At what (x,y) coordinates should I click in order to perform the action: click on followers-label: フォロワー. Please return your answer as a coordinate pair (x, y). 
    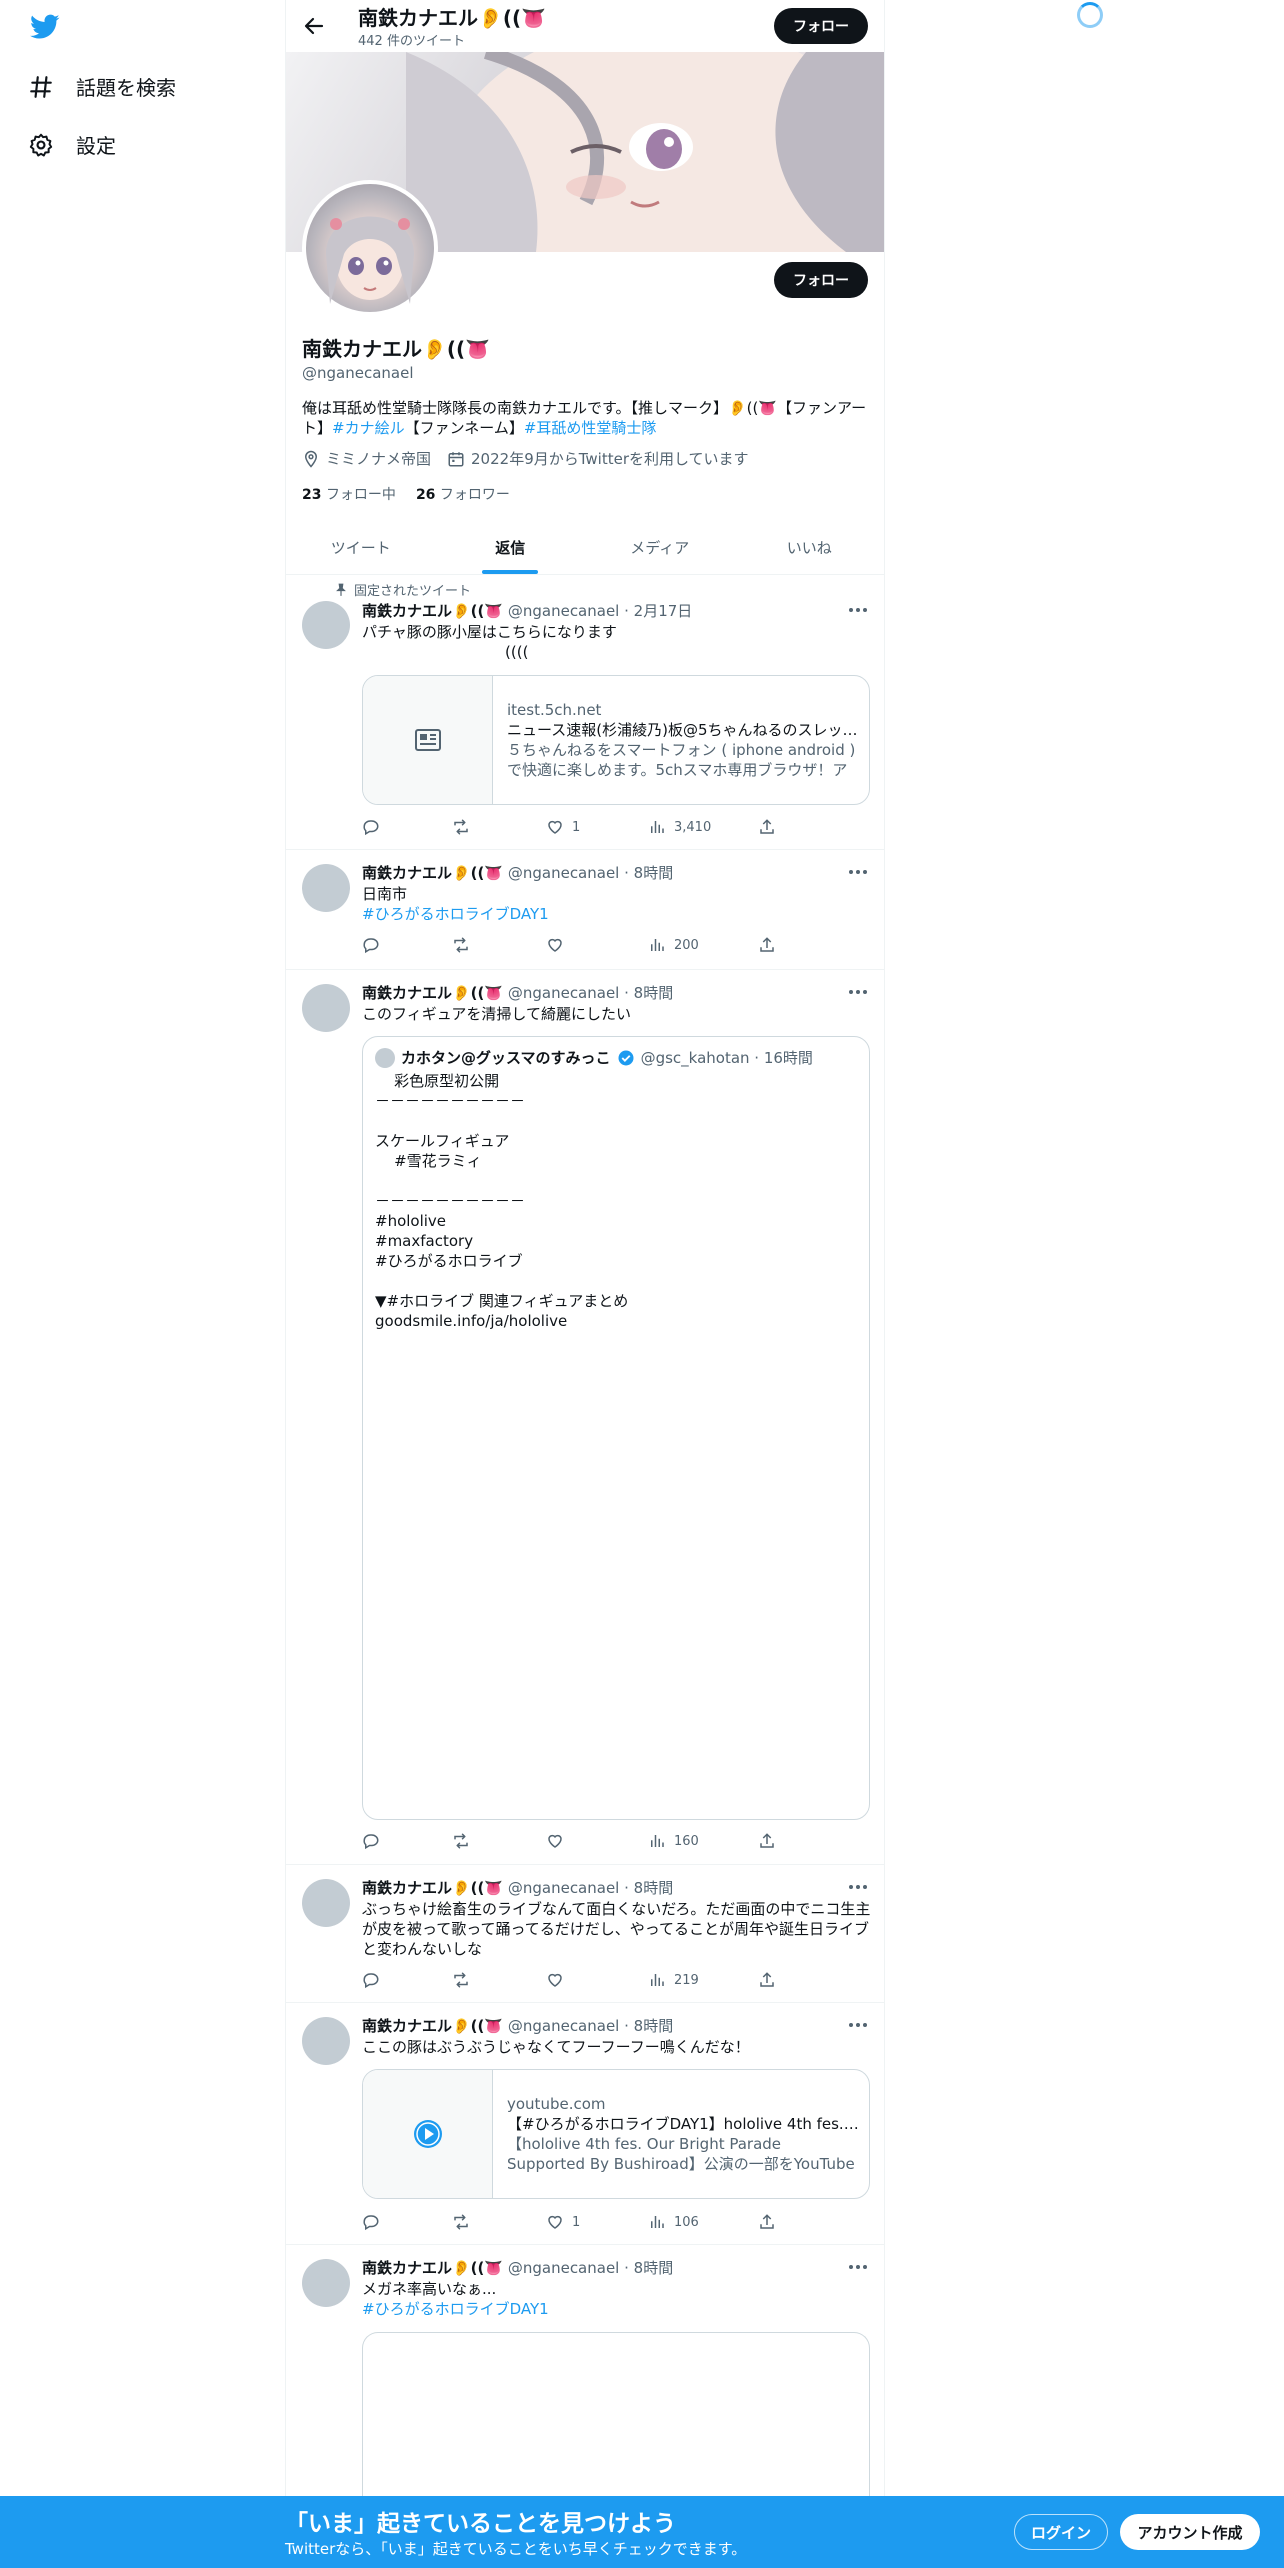
    Looking at the image, I should click on (474, 495).